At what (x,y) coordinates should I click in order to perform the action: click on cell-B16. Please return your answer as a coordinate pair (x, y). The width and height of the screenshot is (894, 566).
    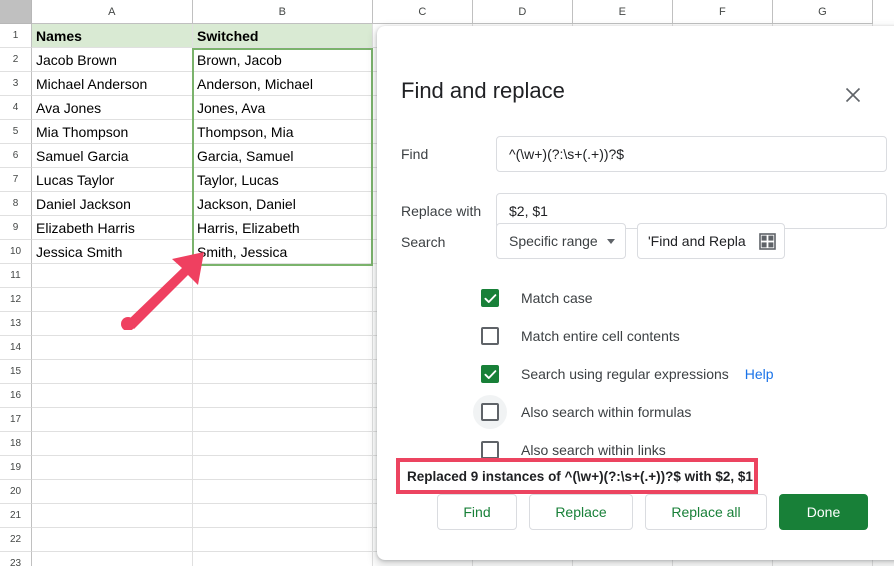
    Looking at the image, I should click on (283, 396).